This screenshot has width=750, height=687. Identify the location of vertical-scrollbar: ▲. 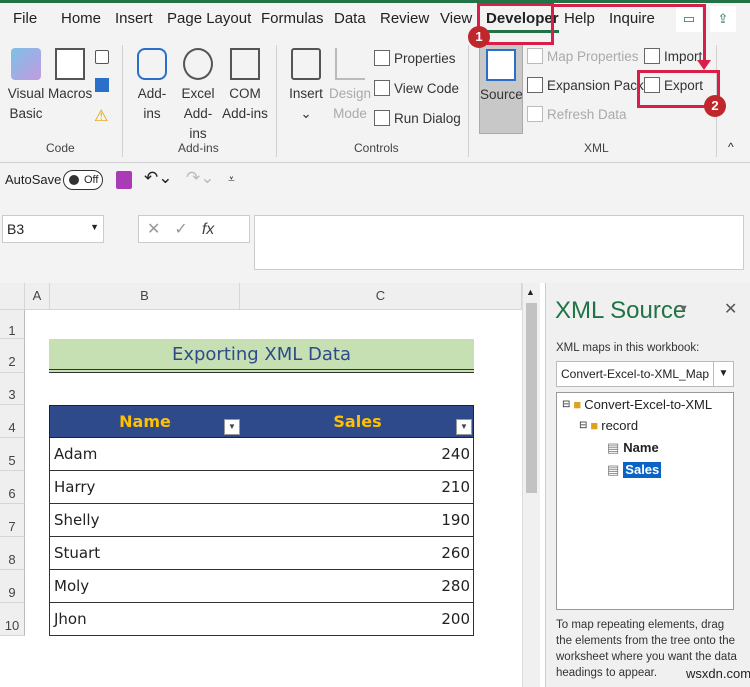
(531, 485).